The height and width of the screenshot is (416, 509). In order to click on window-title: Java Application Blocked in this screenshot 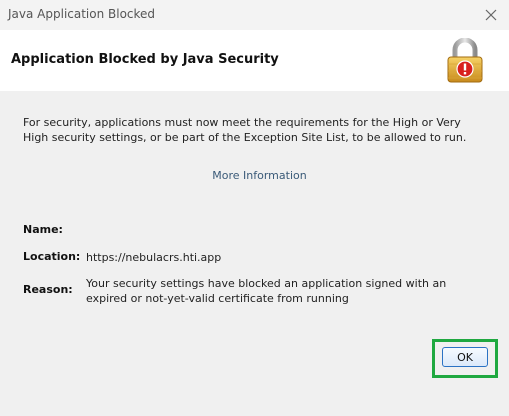, I will do `click(82, 14)`.